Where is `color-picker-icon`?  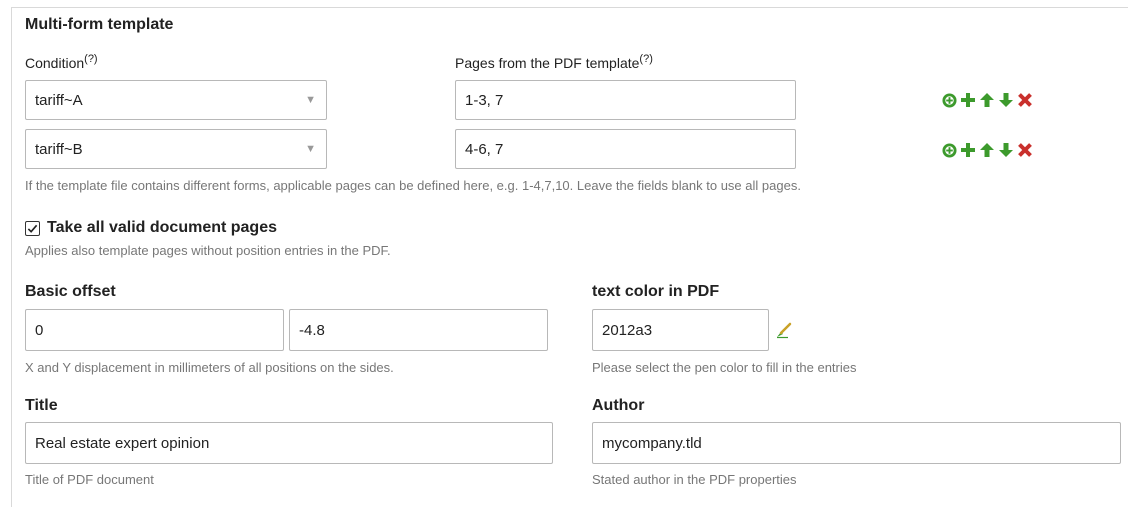 color-picker-icon is located at coordinates (784, 330).